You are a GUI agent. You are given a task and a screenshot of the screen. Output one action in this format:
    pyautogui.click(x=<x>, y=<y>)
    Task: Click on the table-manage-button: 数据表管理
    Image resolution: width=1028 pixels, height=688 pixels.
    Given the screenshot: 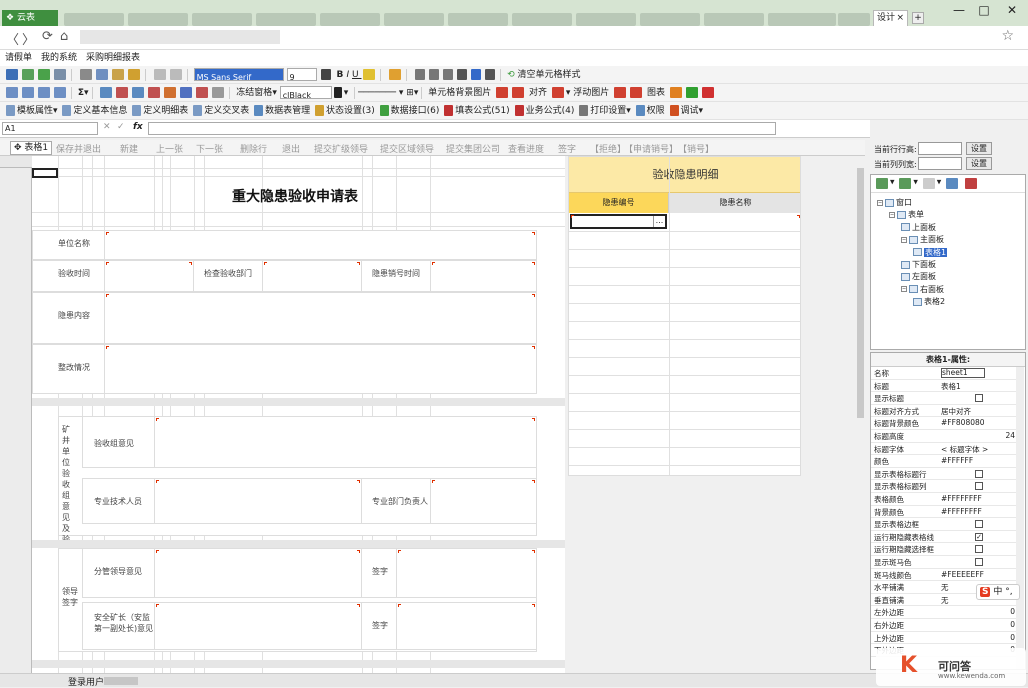 What is the action you would take?
    pyautogui.click(x=287, y=111)
    